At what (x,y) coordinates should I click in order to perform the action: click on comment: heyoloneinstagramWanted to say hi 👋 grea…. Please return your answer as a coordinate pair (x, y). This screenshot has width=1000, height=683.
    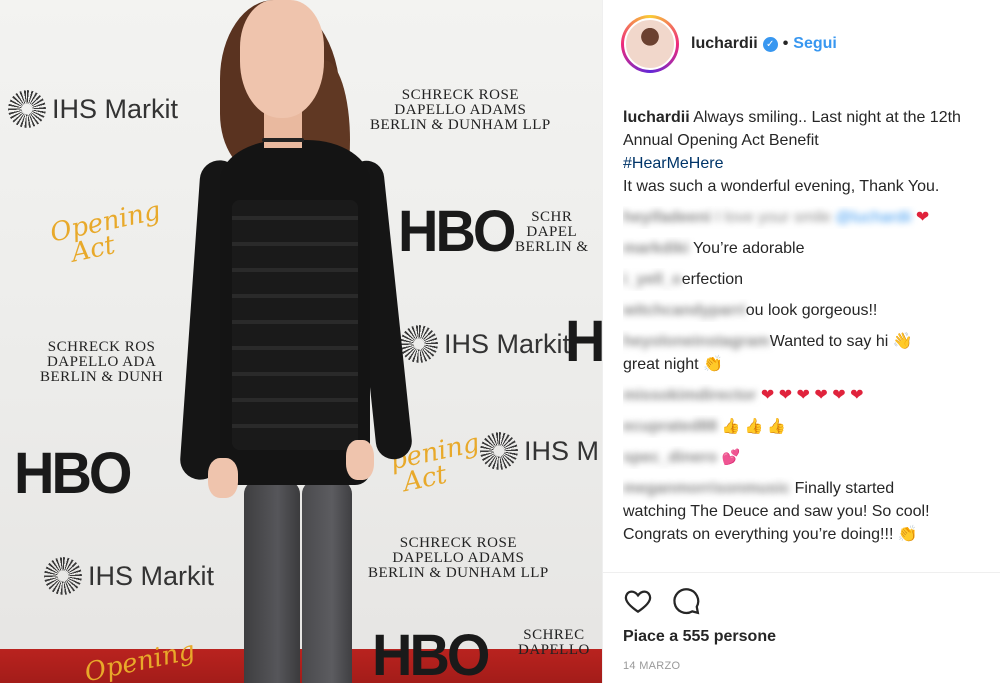
    Looking at the image, I should click on (804, 353).